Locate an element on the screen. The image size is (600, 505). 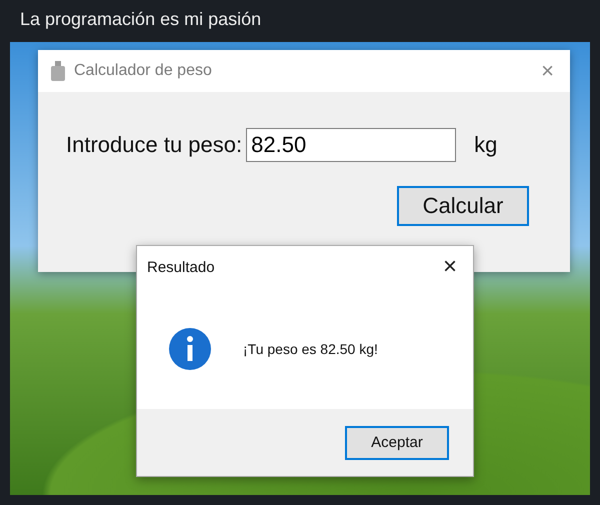
post-title: La programación es mi pasión is located at coordinates (140, 19).